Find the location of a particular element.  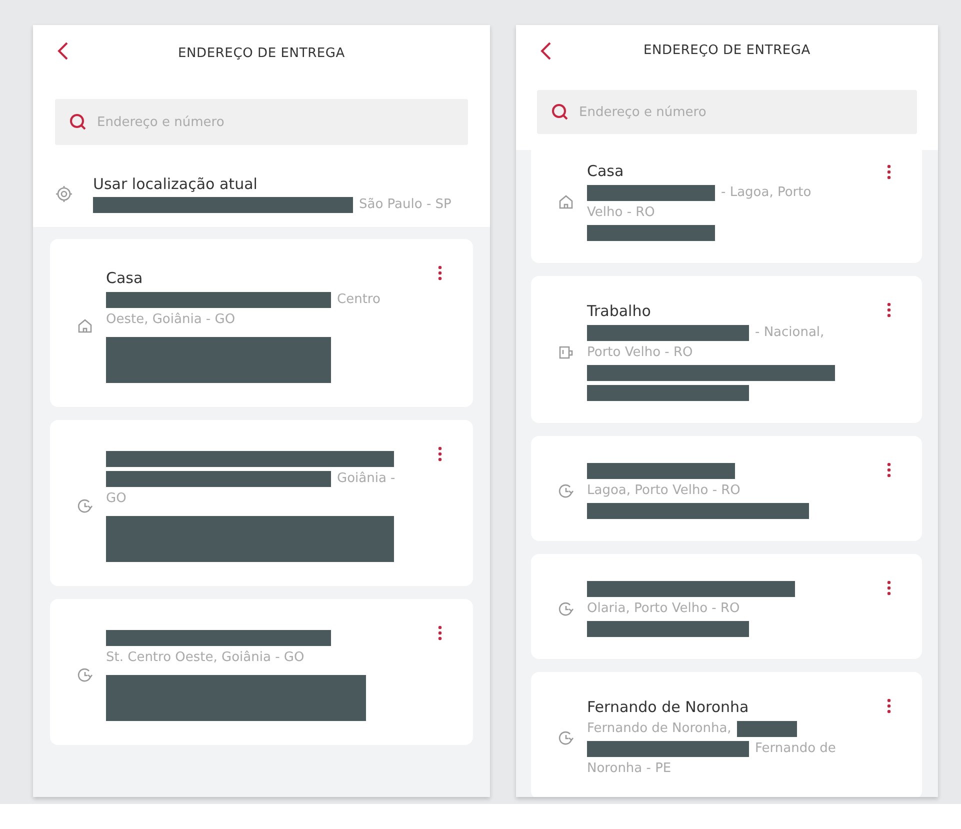

address-text: - Lagoa, Porto is located at coordinates (766, 192).